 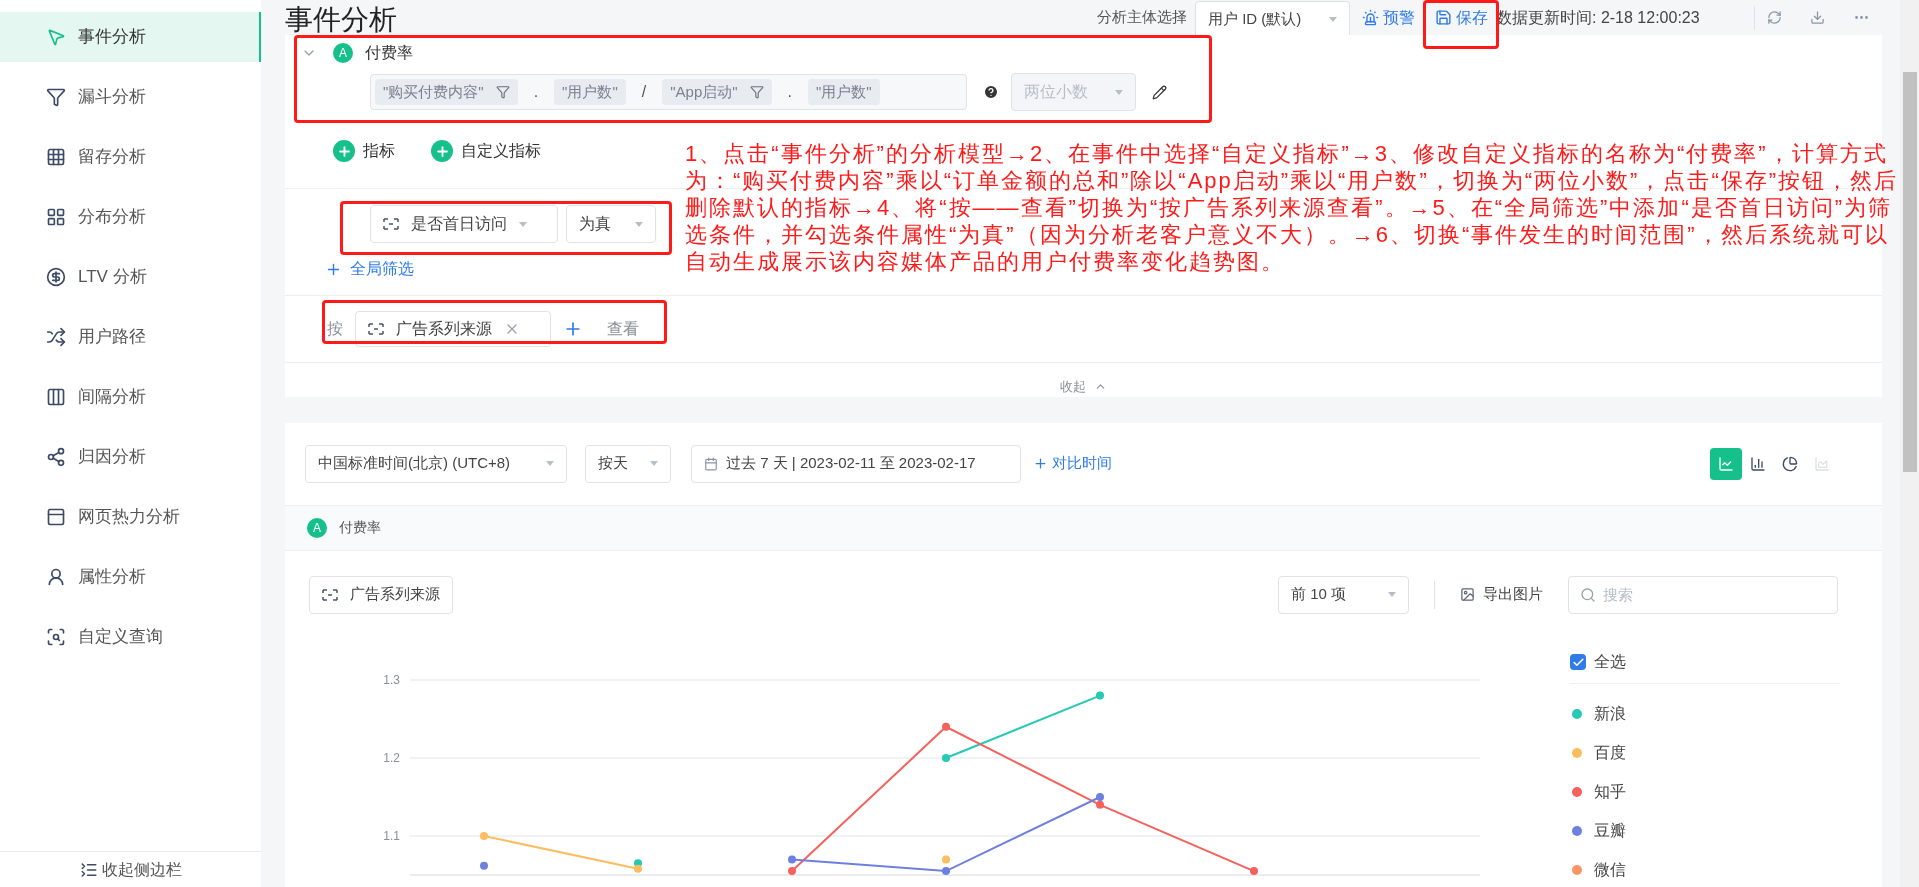 I want to click on add-metric-button: 自定义指标, so click(x=486, y=151).